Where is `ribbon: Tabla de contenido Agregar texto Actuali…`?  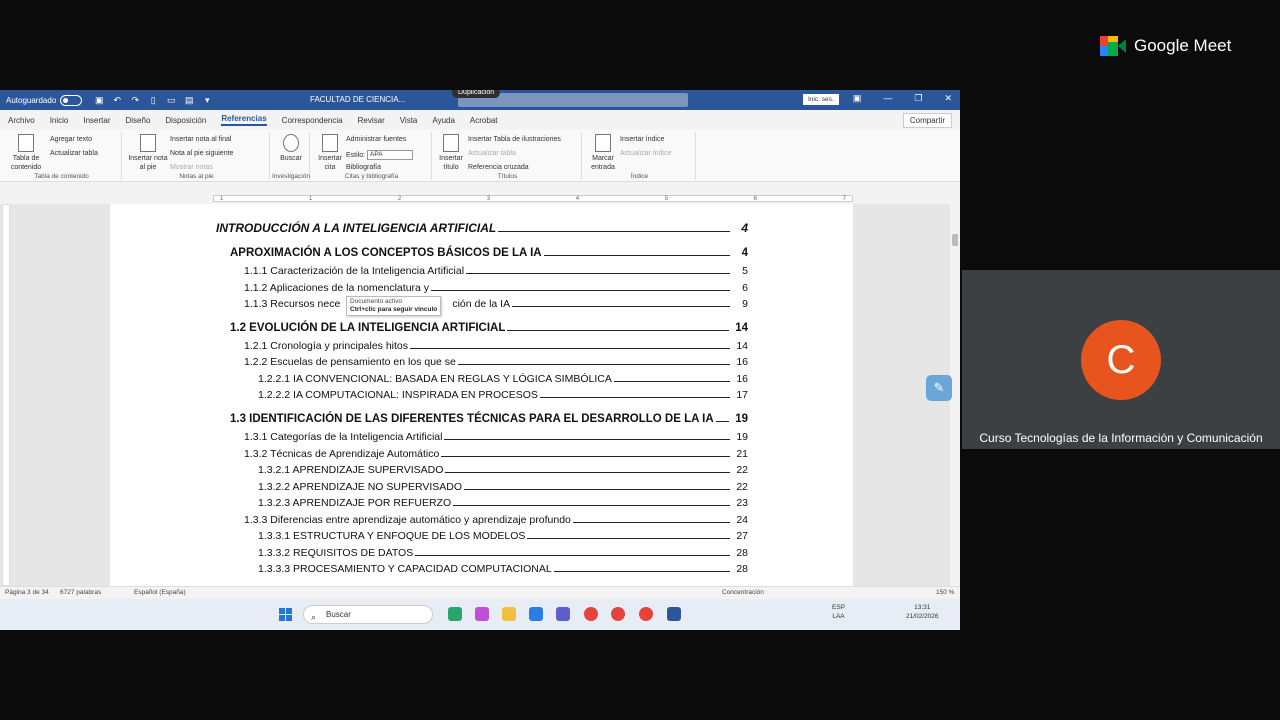
ribbon: Tabla de contenido Agregar texto Actuali… is located at coordinates (480, 156).